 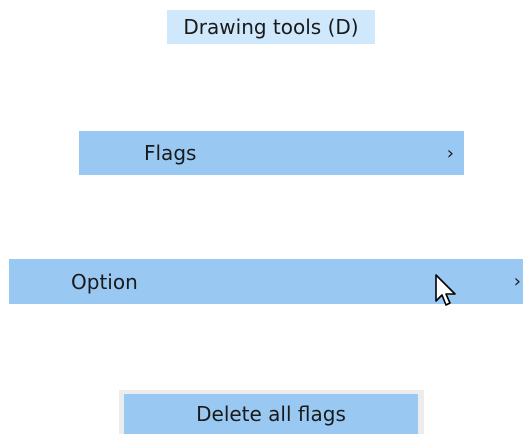 I want to click on menu-item-flags: Flags ›, so click(x=271, y=153).